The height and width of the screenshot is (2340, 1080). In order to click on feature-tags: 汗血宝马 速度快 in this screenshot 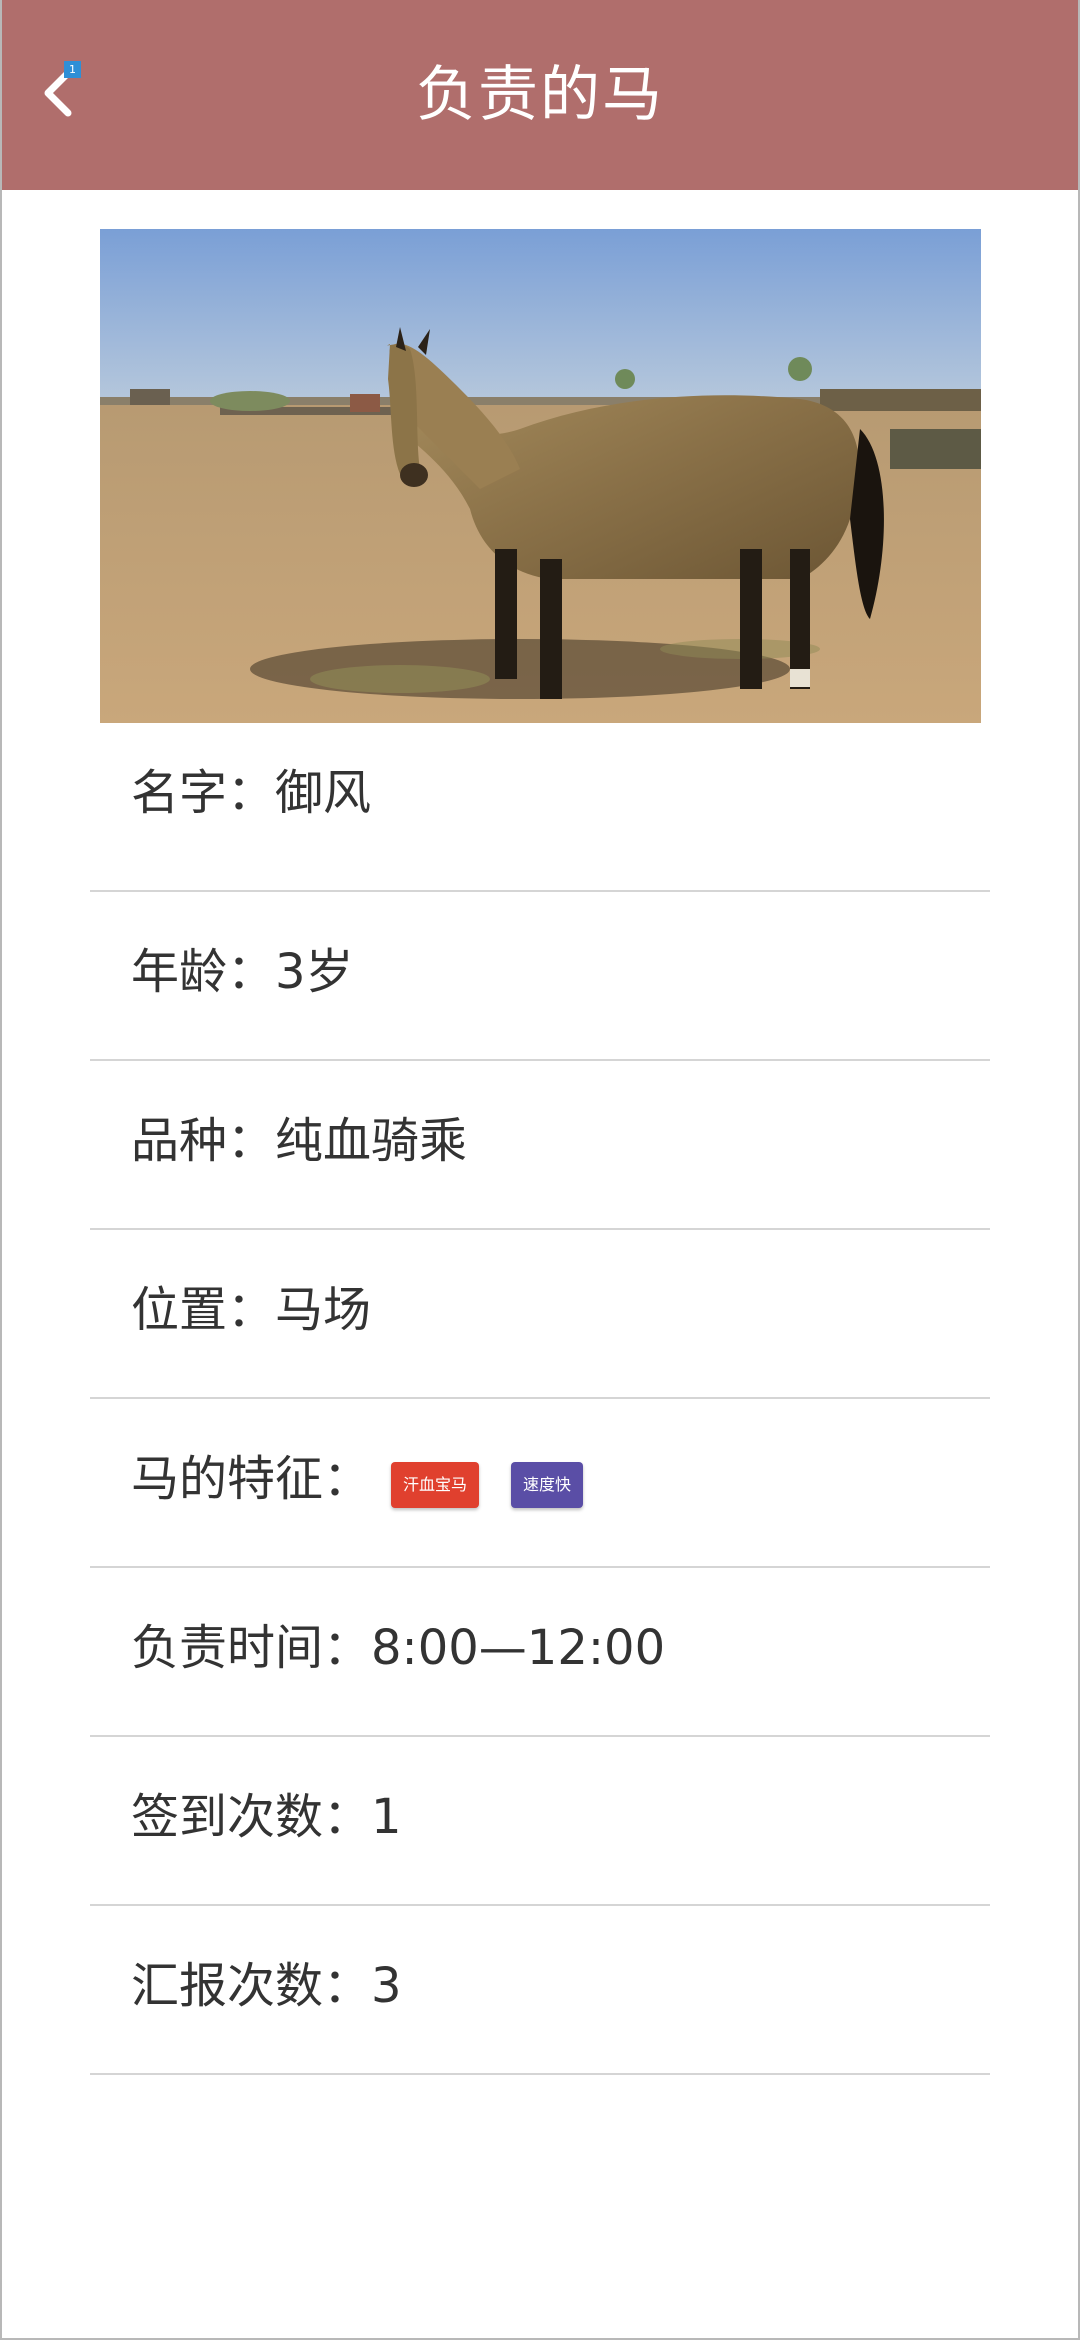, I will do `click(503, 1482)`.